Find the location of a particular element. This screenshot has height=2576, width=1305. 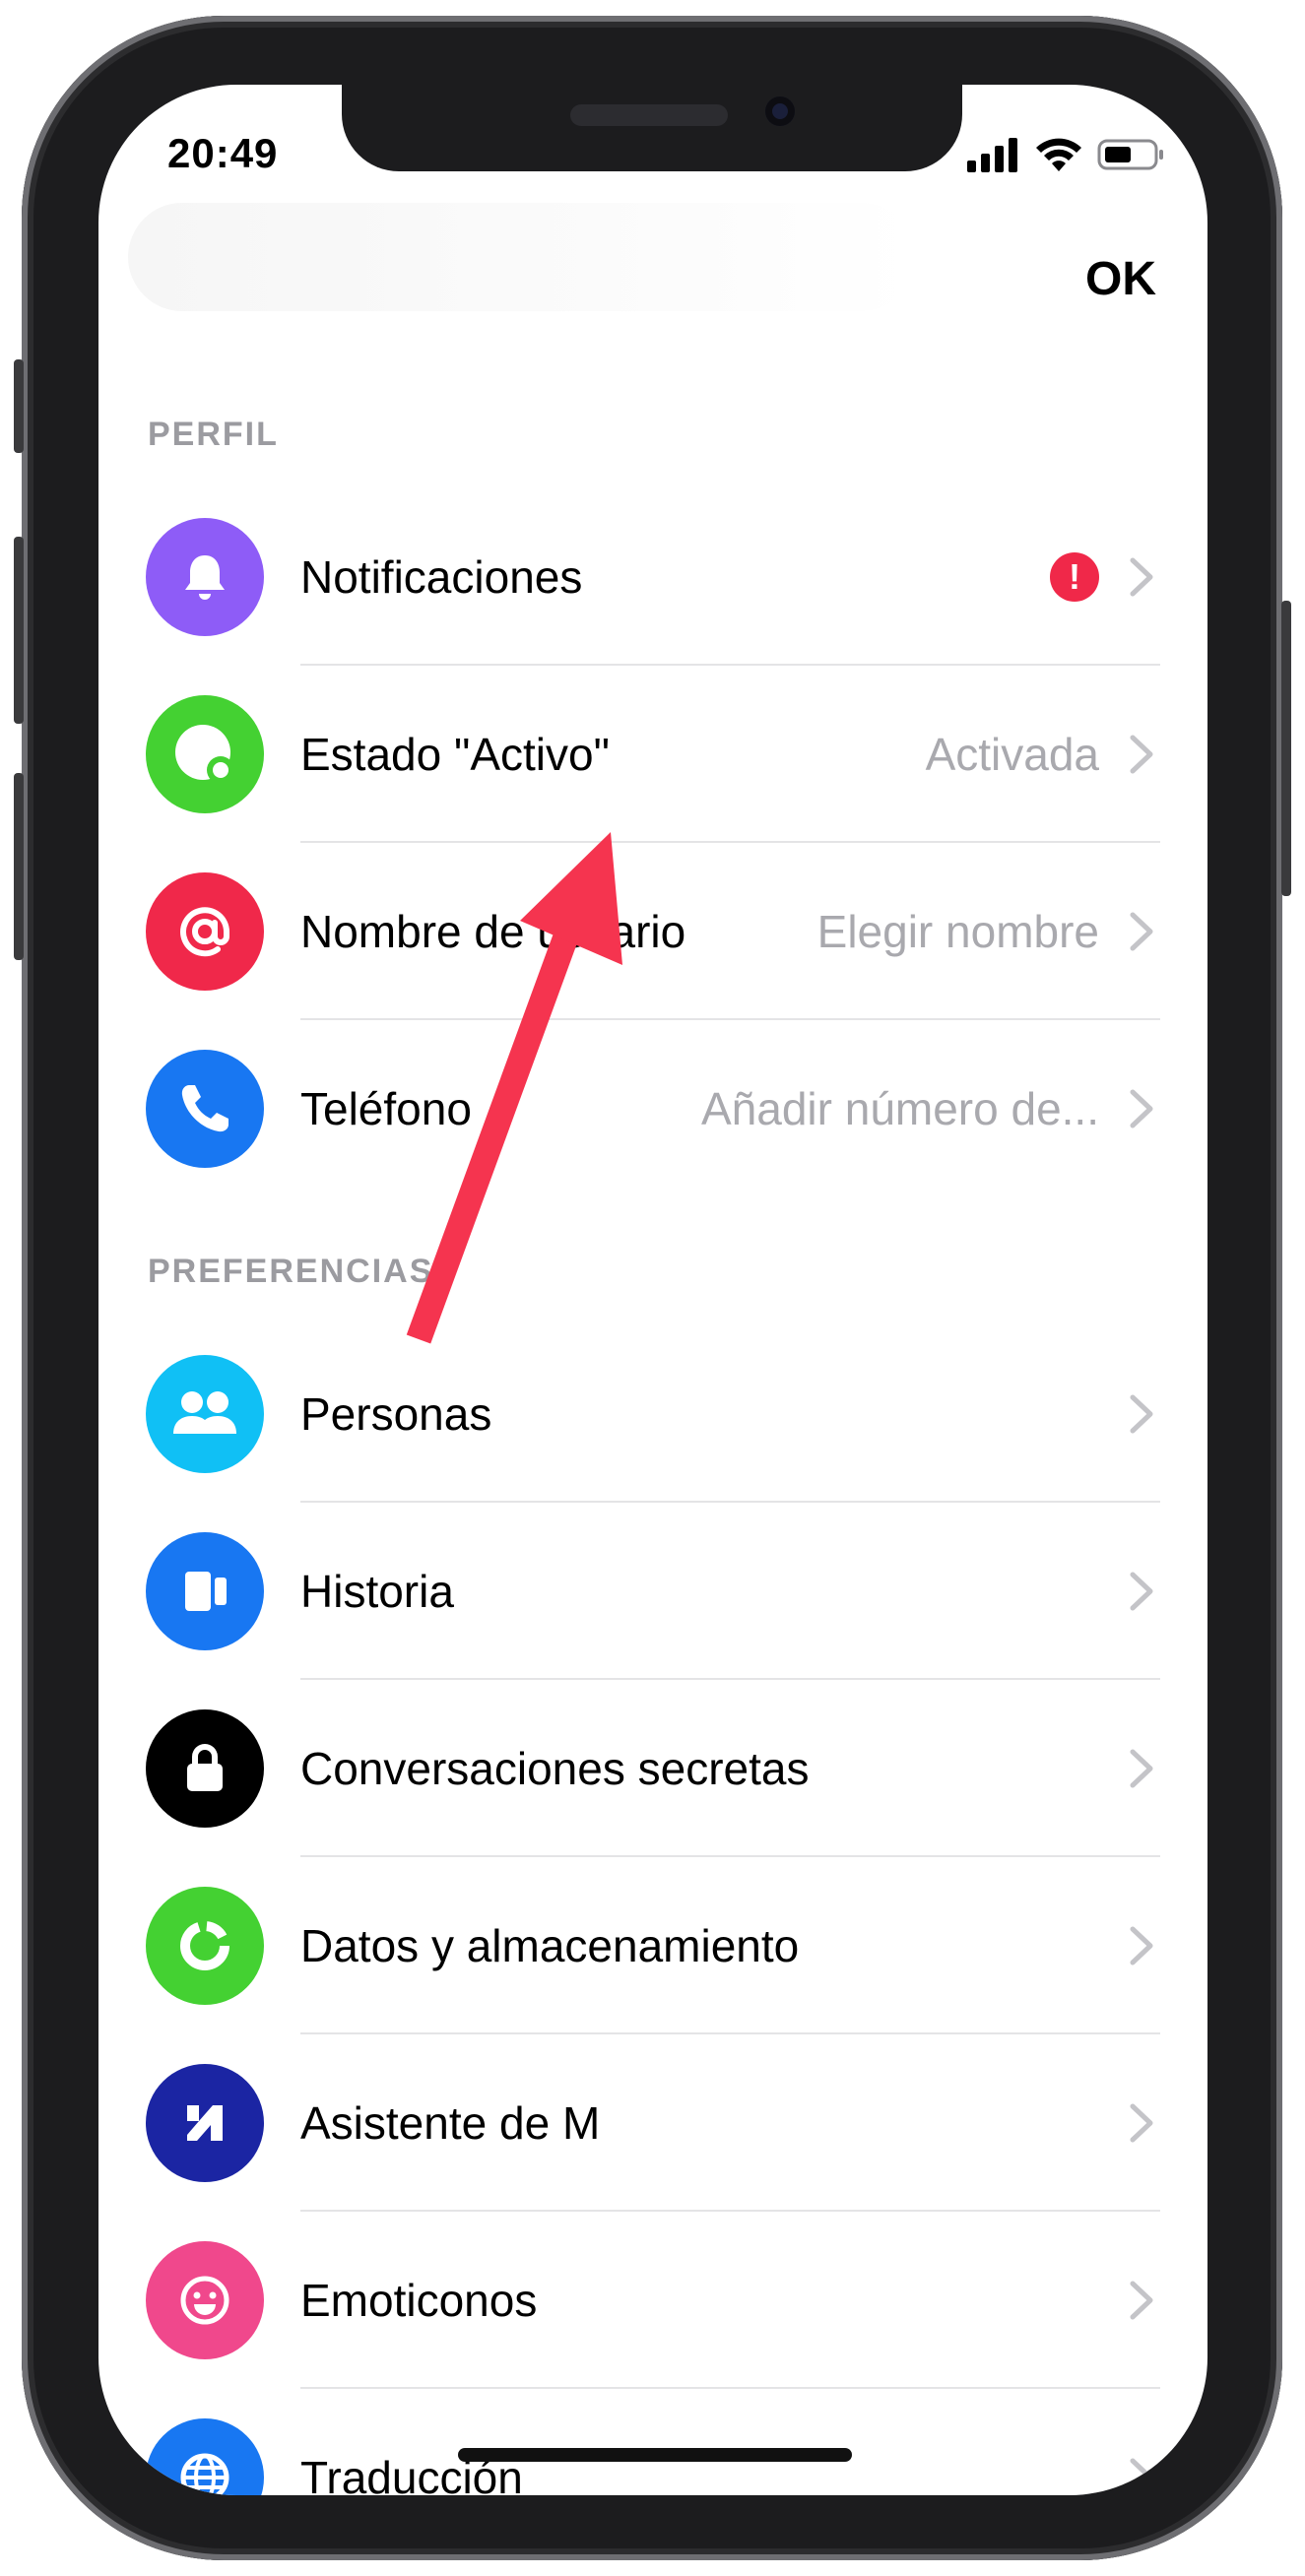

emoji-icon is located at coordinates (205, 2300).